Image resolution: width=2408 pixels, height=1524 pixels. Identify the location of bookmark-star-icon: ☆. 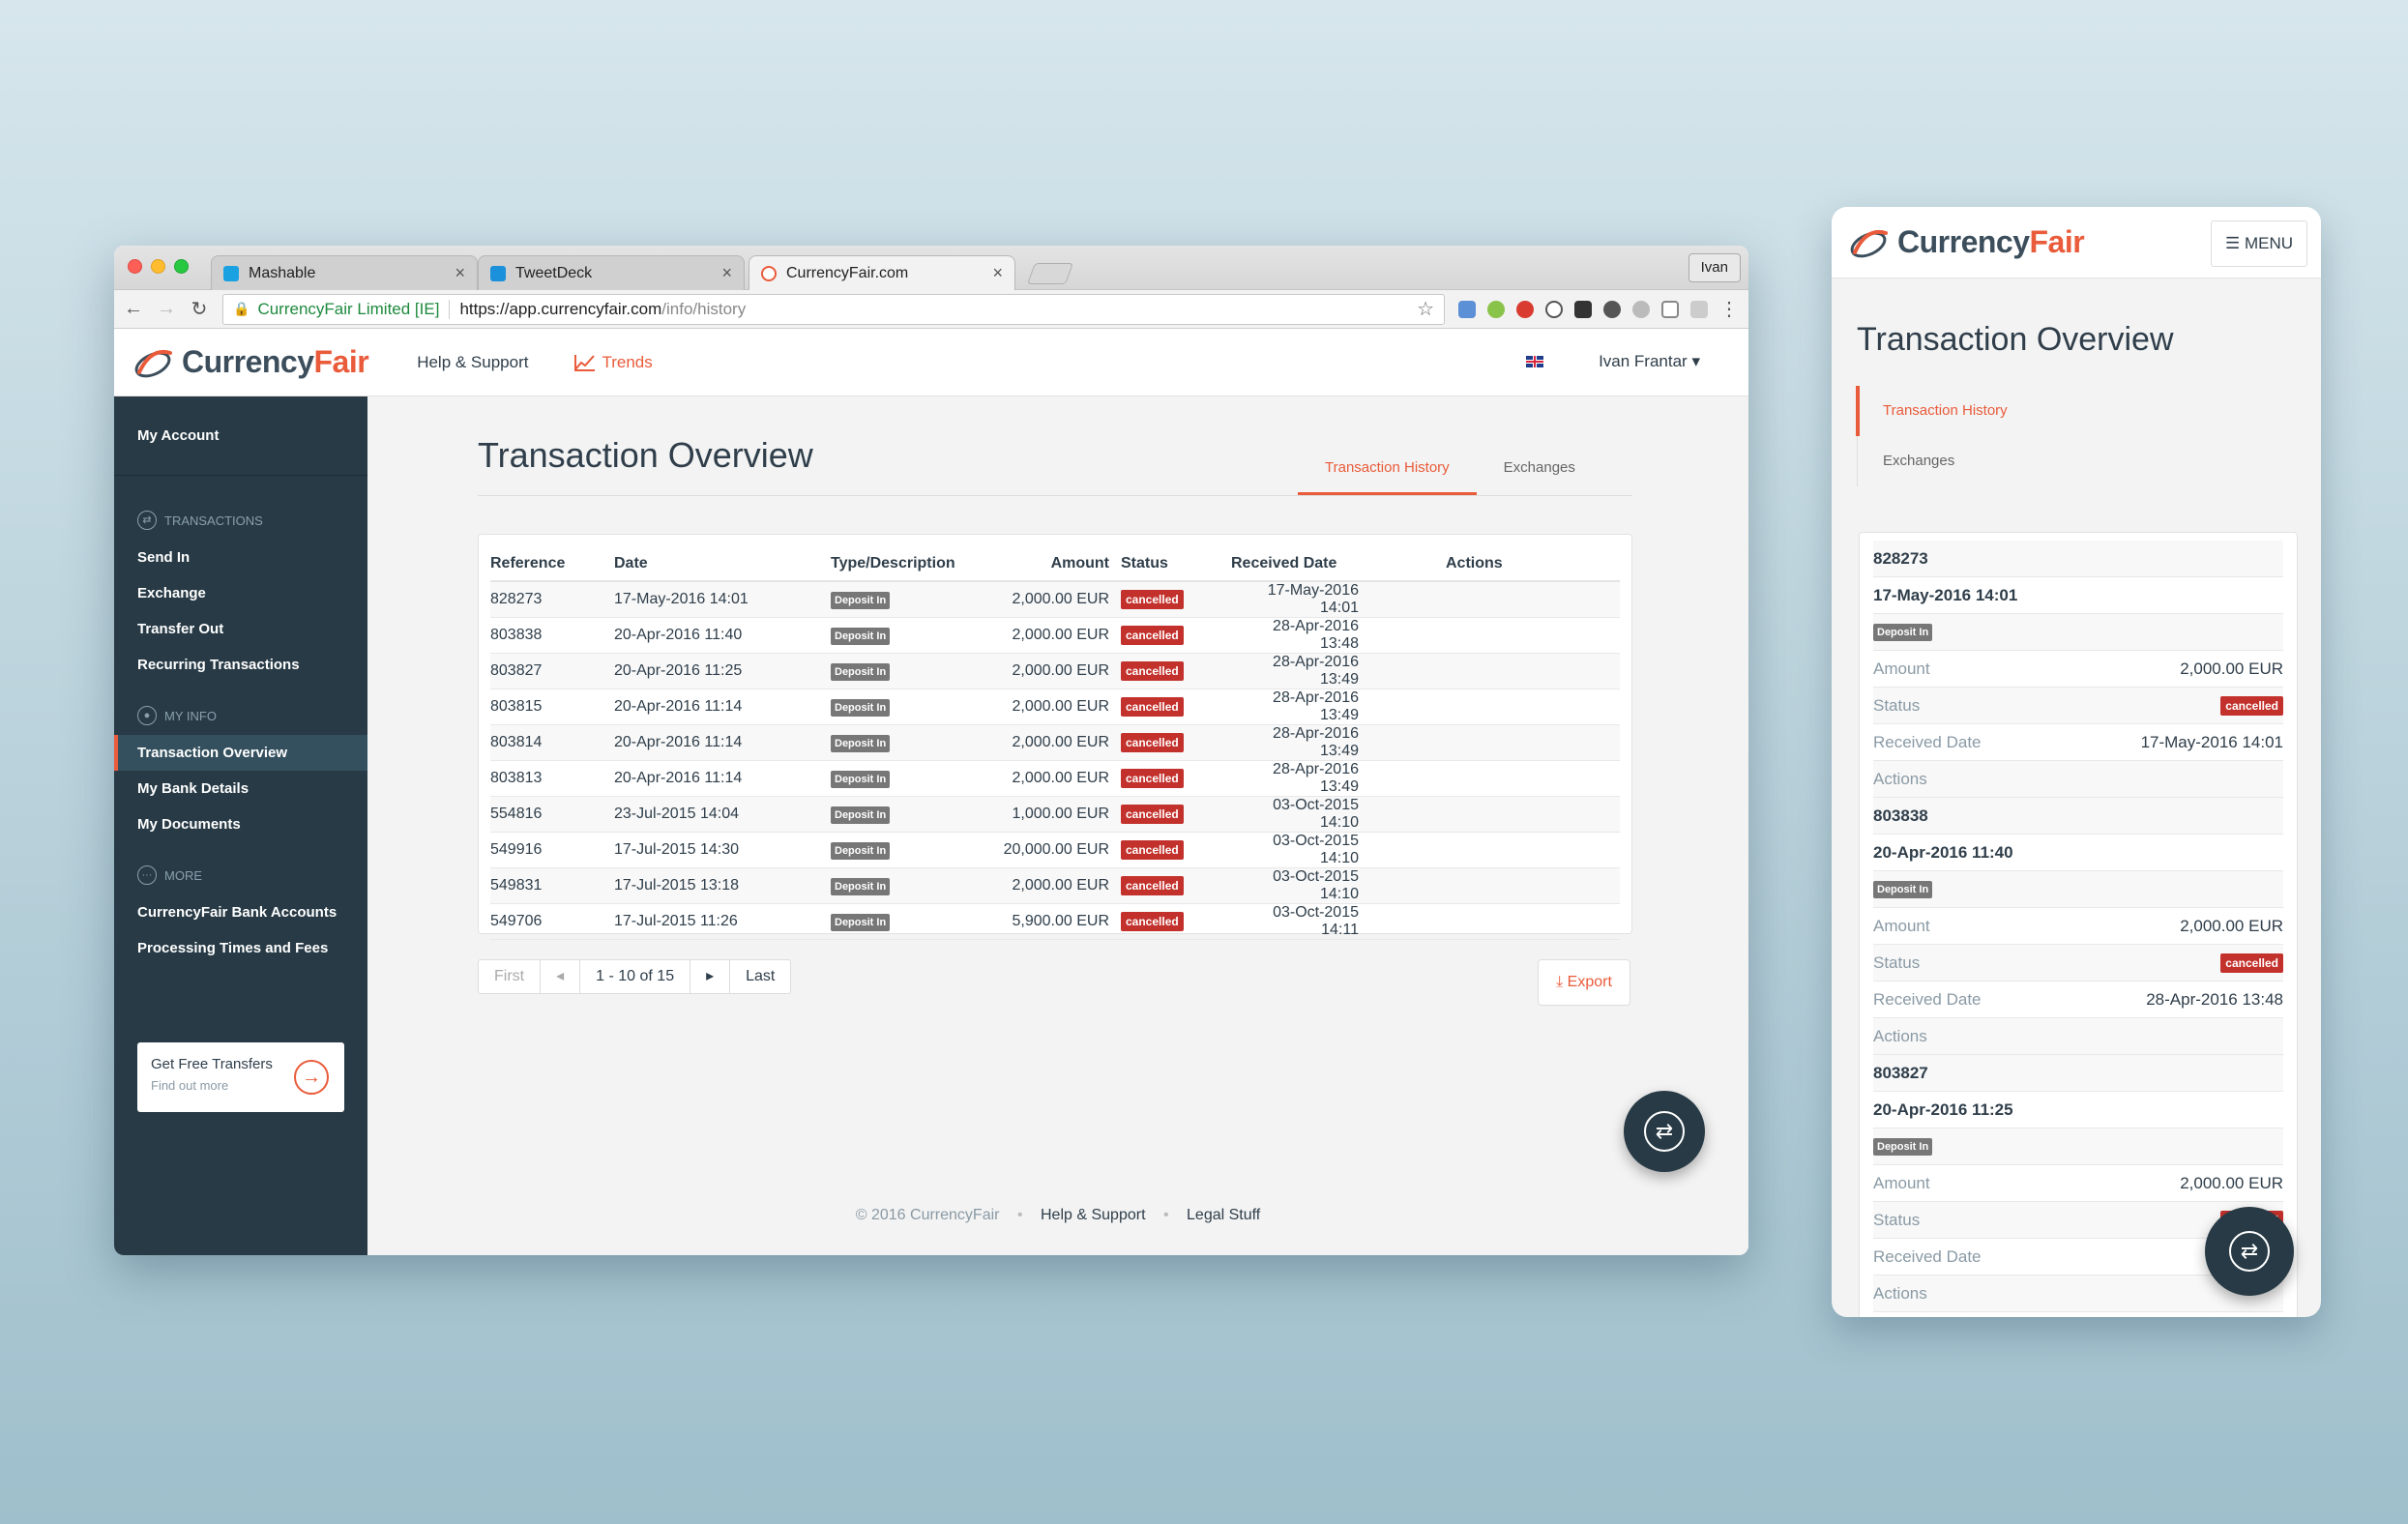
(1425, 309).